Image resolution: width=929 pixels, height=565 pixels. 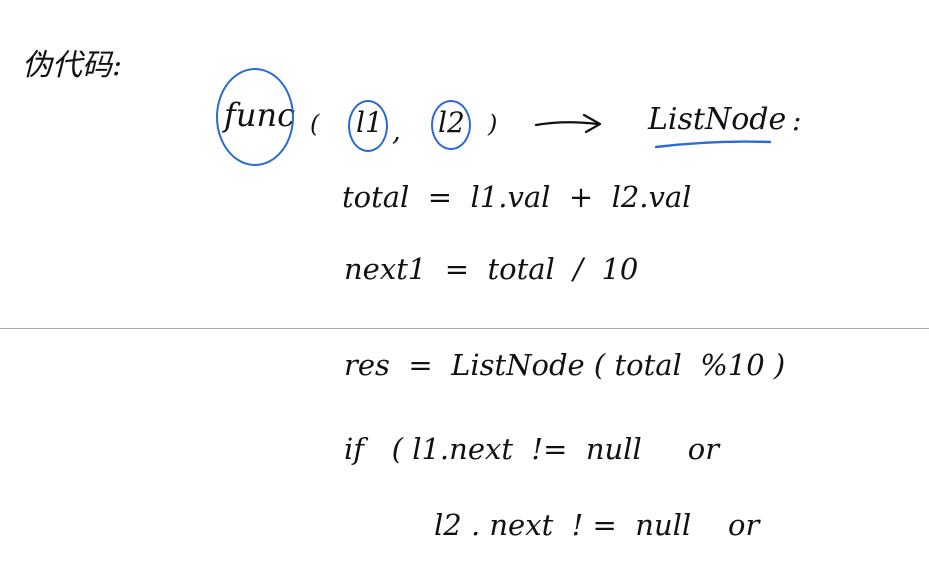 What do you see at coordinates (451, 125) in the screenshot?
I see `param-l2-circle-annotation` at bounding box center [451, 125].